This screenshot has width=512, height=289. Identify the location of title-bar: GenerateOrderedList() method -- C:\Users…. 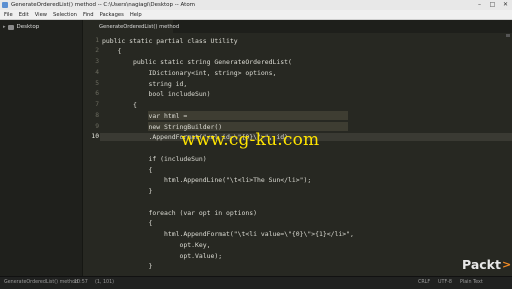
(256, 5).